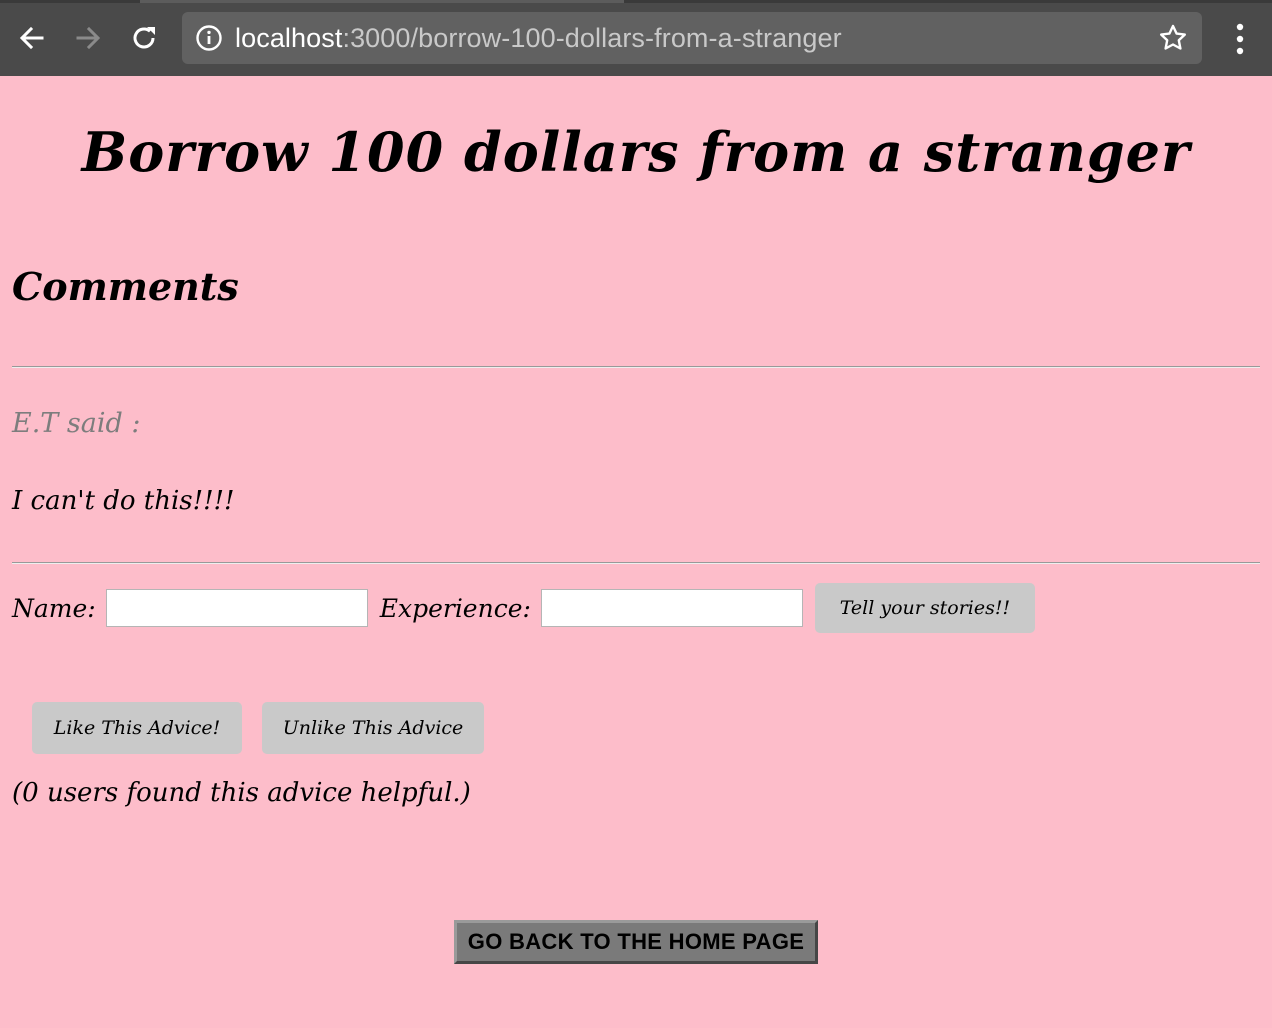 Image resolution: width=1272 pixels, height=1028 pixels. What do you see at coordinates (209, 38) in the screenshot?
I see `info-icon` at bounding box center [209, 38].